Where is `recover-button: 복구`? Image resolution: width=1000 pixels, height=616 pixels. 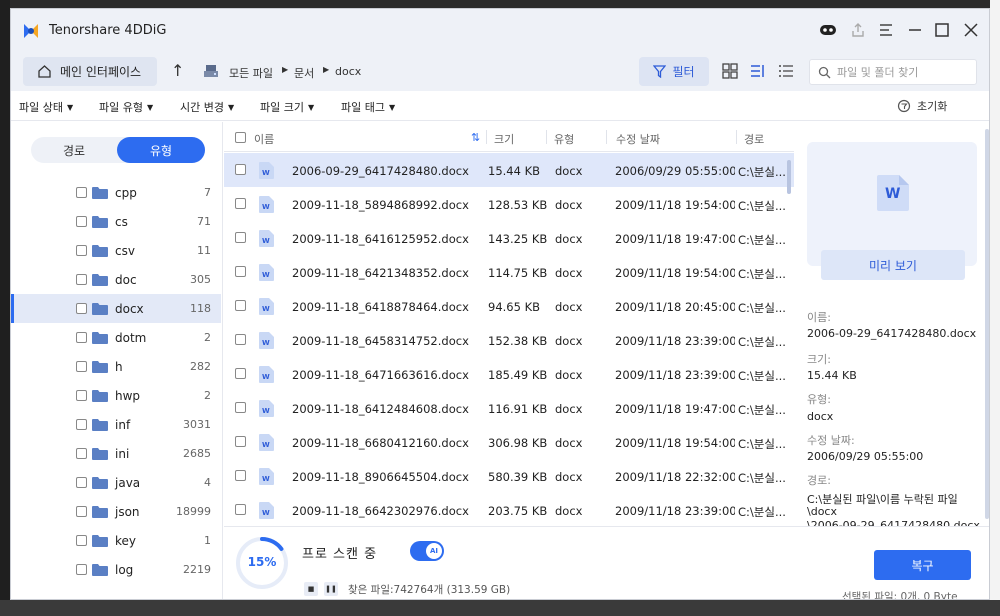
recover-button: 복구 is located at coordinates (922, 565).